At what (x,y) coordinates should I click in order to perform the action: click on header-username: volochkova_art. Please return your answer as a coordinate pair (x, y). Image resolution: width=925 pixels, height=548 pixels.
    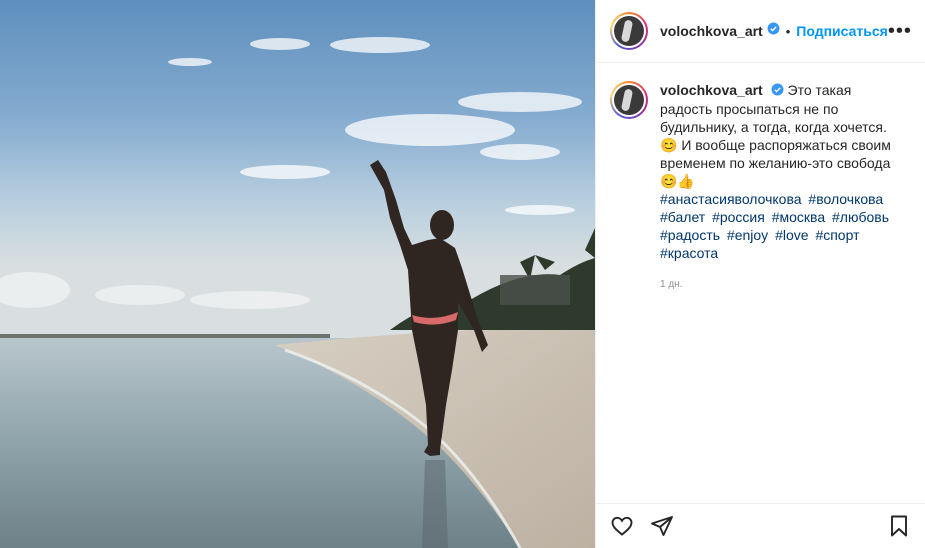
    Looking at the image, I should click on (711, 31).